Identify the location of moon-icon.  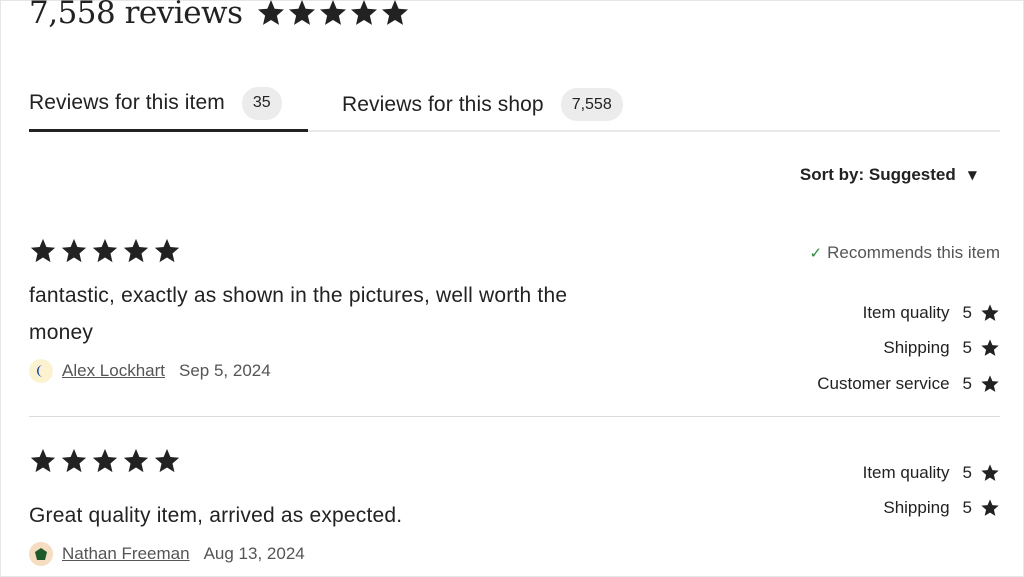
(40, 371).